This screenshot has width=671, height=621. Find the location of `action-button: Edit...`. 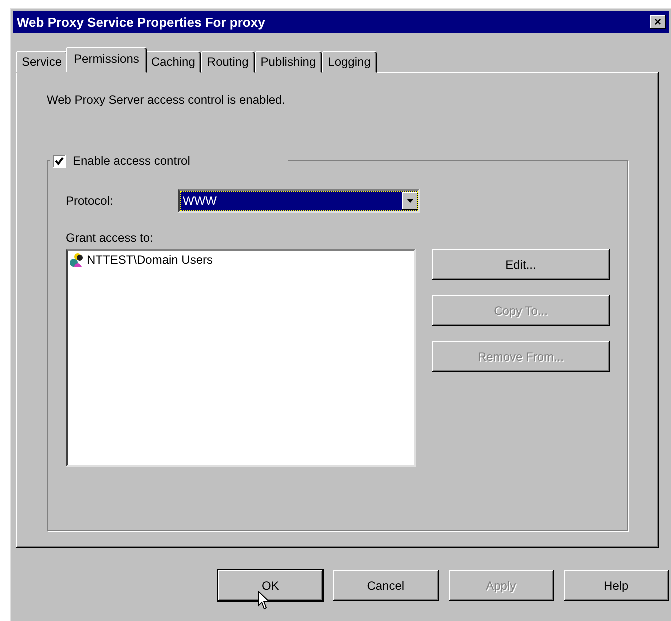

action-button: Edit... is located at coordinates (521, 264).